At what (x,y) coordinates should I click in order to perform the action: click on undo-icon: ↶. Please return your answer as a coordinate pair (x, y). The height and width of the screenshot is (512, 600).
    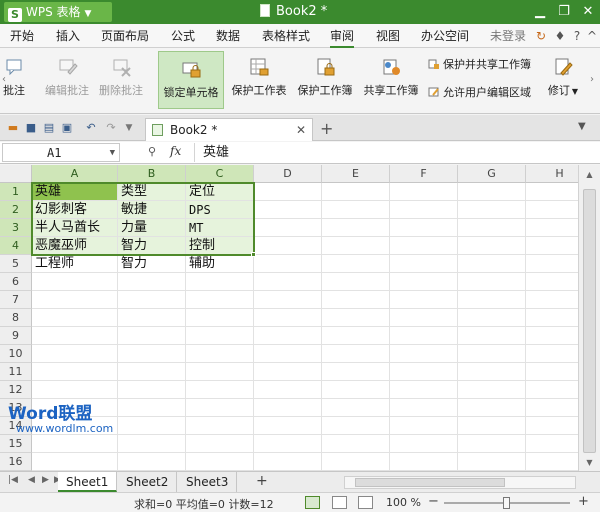
    Looking at the image, I should click on (91, 128).